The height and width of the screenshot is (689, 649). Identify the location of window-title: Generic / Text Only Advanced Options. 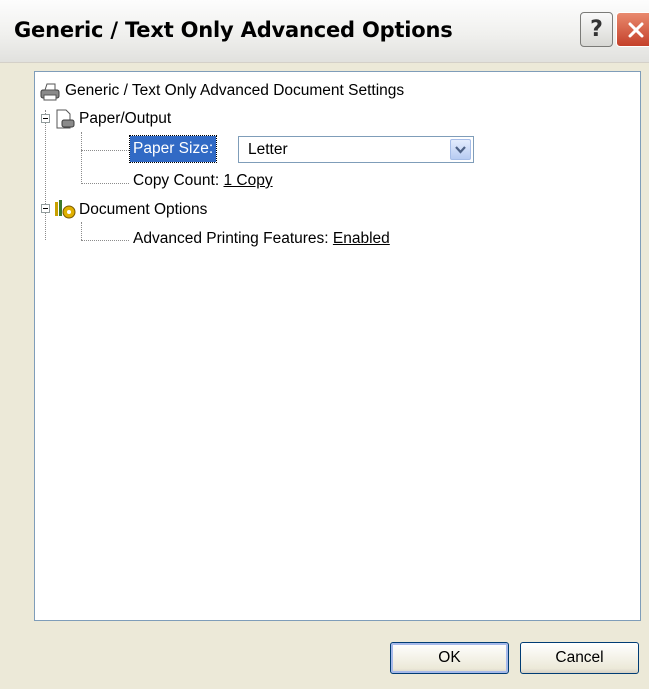
(233, 30).